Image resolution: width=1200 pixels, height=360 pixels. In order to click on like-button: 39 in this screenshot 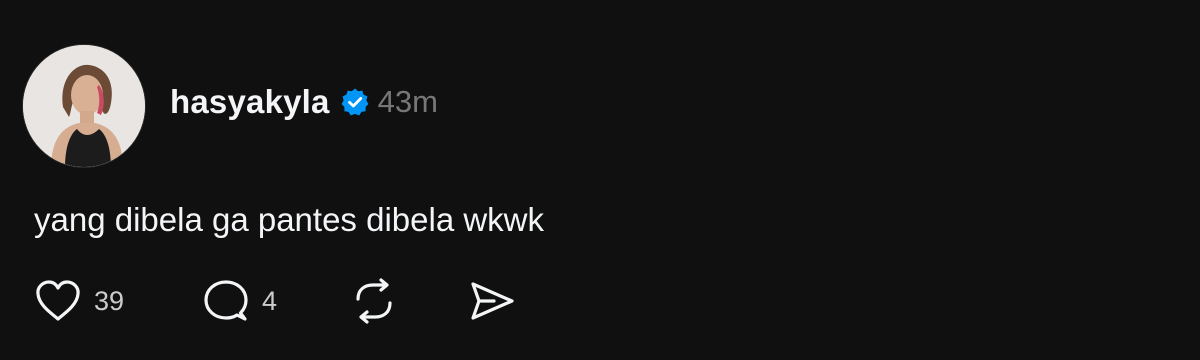, I will do `click(118, 301)`.